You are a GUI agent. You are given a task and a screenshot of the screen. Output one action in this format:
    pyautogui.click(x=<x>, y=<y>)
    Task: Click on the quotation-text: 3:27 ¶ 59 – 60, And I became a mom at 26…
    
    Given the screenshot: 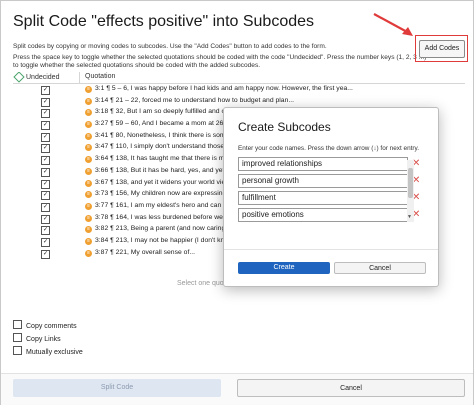 What is the action you would take?
    pyautogui.click(x=168, y=124)
    